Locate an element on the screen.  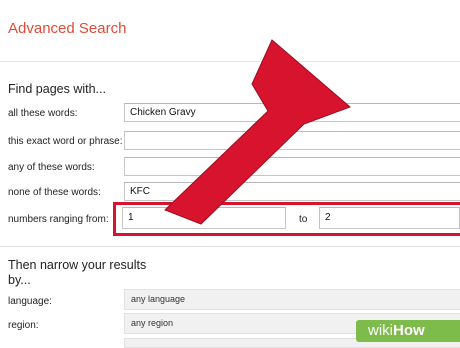
wikihow-watermark: wikiHow is located at coordinates (408, 331).